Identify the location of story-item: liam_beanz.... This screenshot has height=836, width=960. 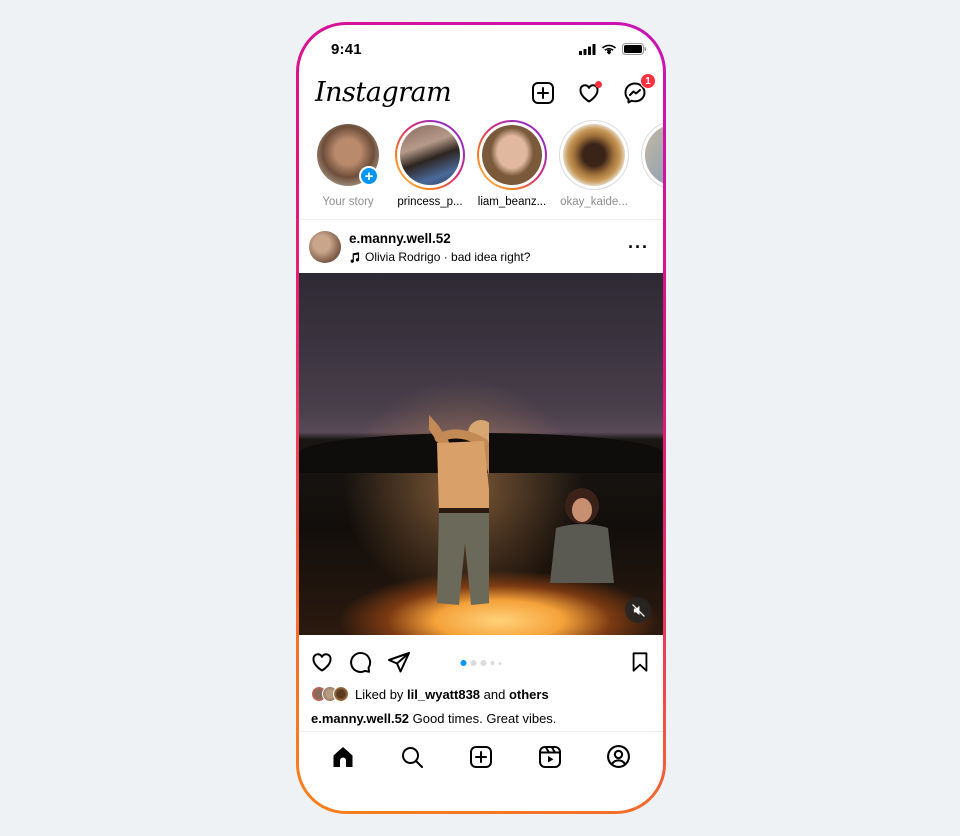
(512, 169).